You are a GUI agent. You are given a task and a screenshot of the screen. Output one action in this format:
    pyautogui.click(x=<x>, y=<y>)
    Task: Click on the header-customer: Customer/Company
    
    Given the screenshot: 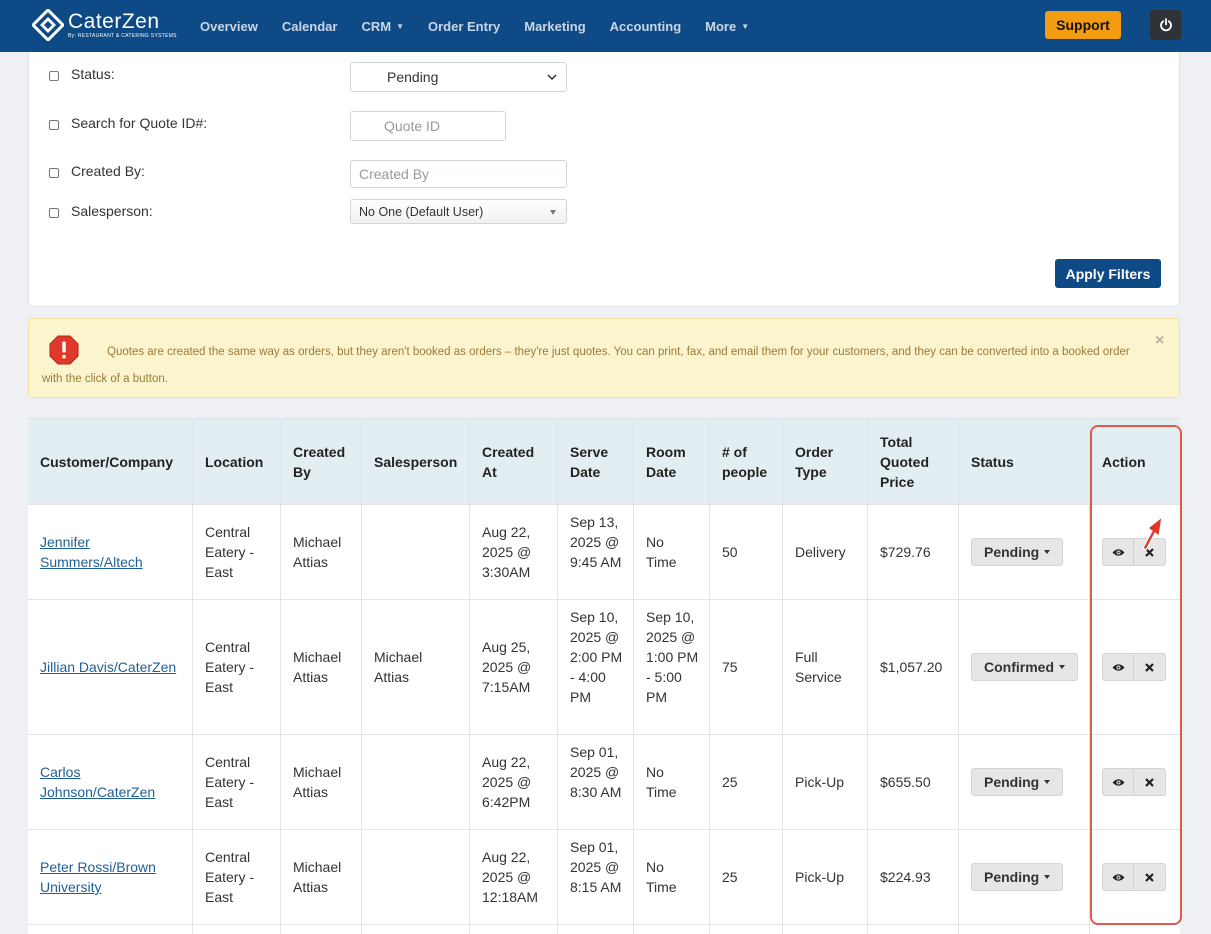 What is the action you would take?
    pyautogui.click(x=106, y=462)
    